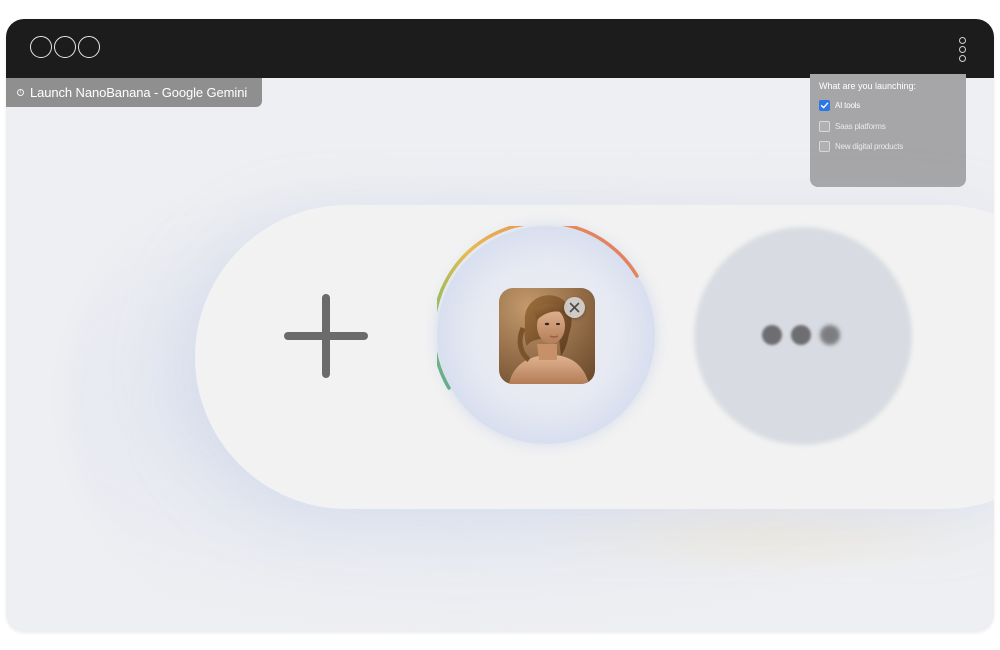 The image size is (1000, 650). I want to click on survey-option-new-digital-products: New digital products, so click(861, 146).